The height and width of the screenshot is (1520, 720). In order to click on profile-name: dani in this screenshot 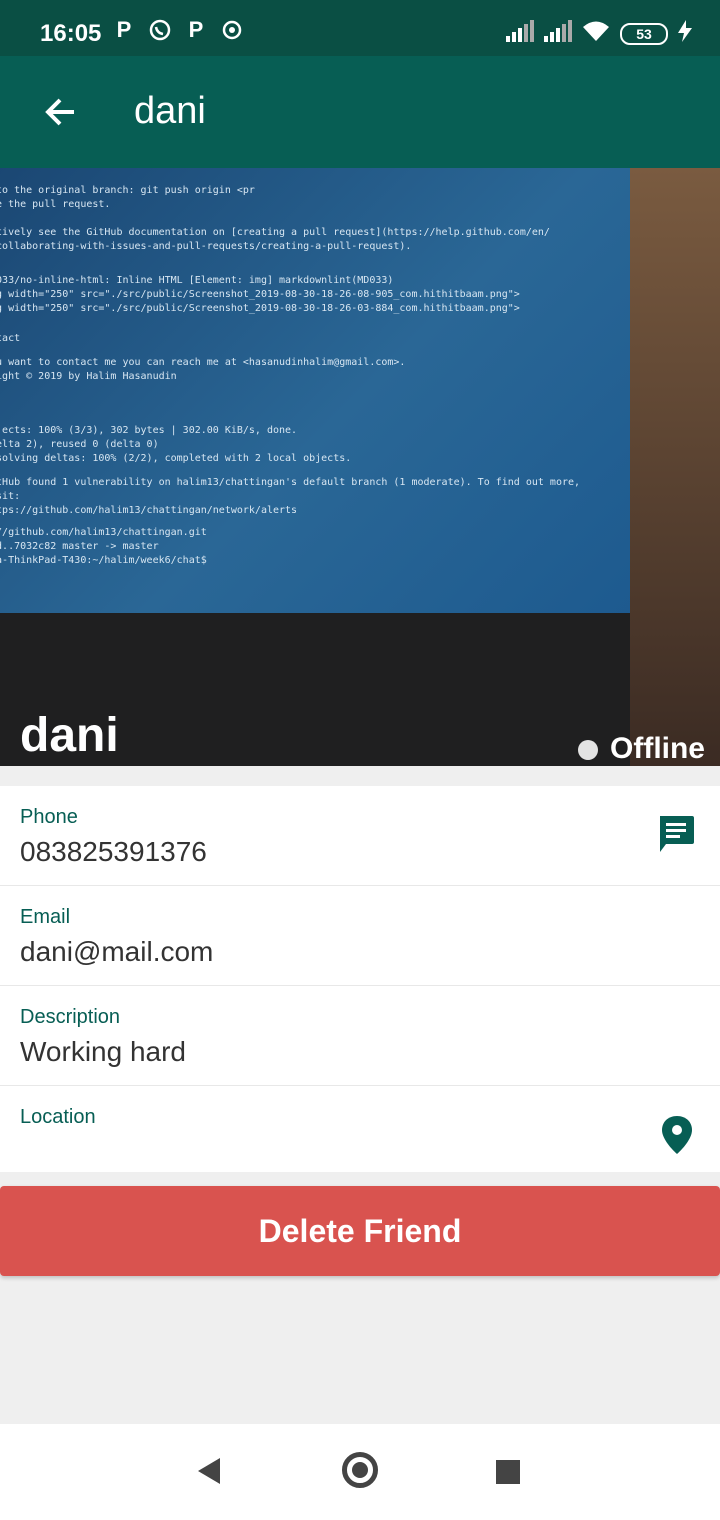, I will do `click(69, 735)`.